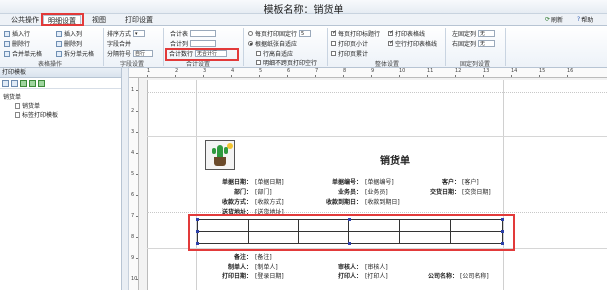  Describe the element at coordinates (75, 53) in the screenshot. I see `split-cells-button: 拆分单元格` at that location.